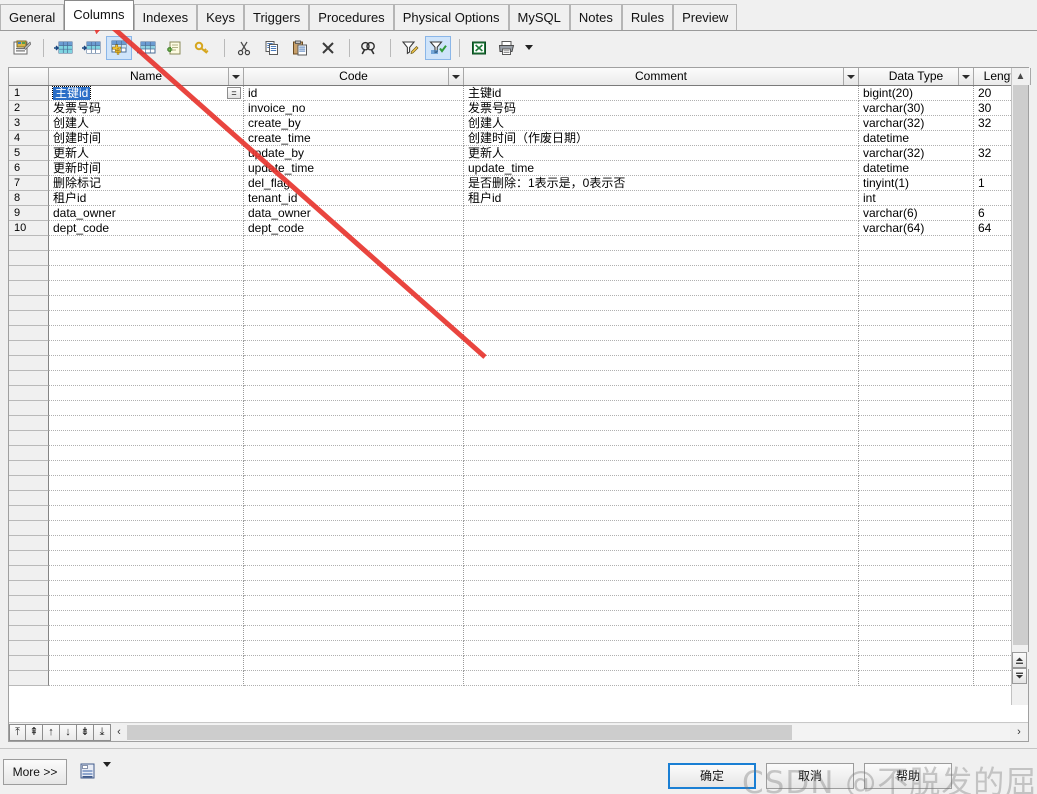  I want to click on cell-name: 创建人, so click(146, 123).